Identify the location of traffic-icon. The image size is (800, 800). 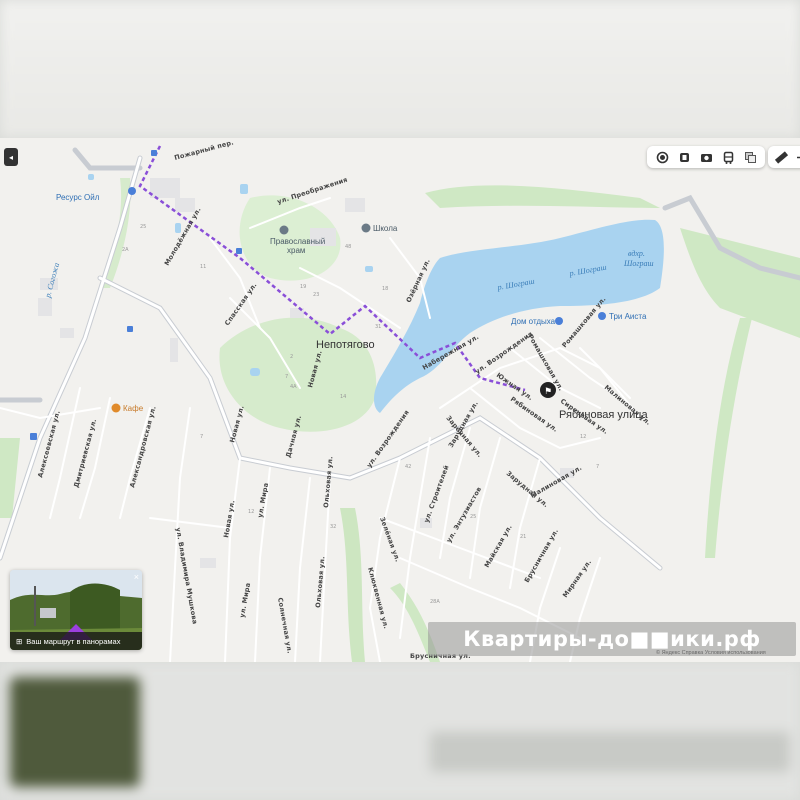
(684, 157).